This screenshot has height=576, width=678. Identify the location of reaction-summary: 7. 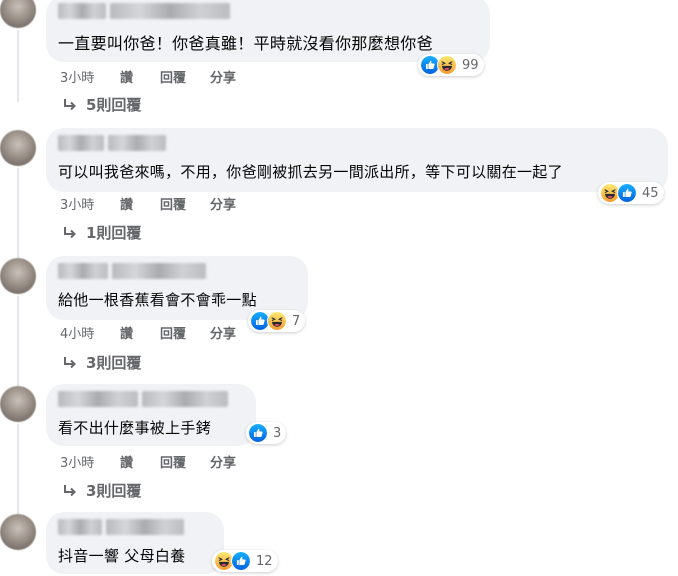
(277, 321).